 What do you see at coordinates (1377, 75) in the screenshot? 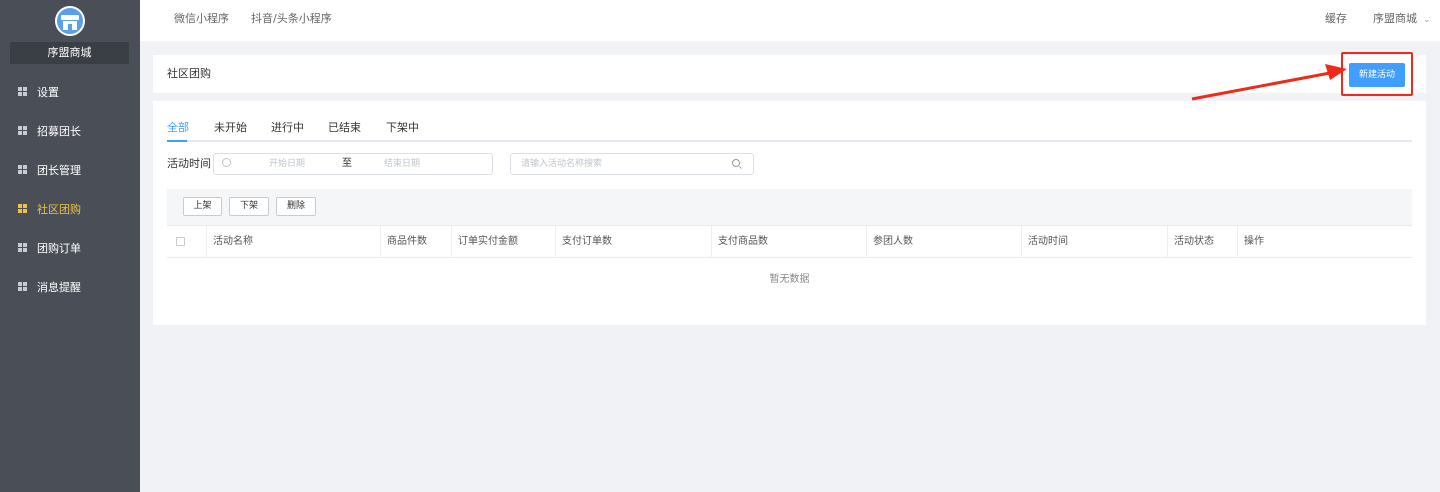
I see `new-activity-button: 新建活动` at bounding box center [1377, 75].